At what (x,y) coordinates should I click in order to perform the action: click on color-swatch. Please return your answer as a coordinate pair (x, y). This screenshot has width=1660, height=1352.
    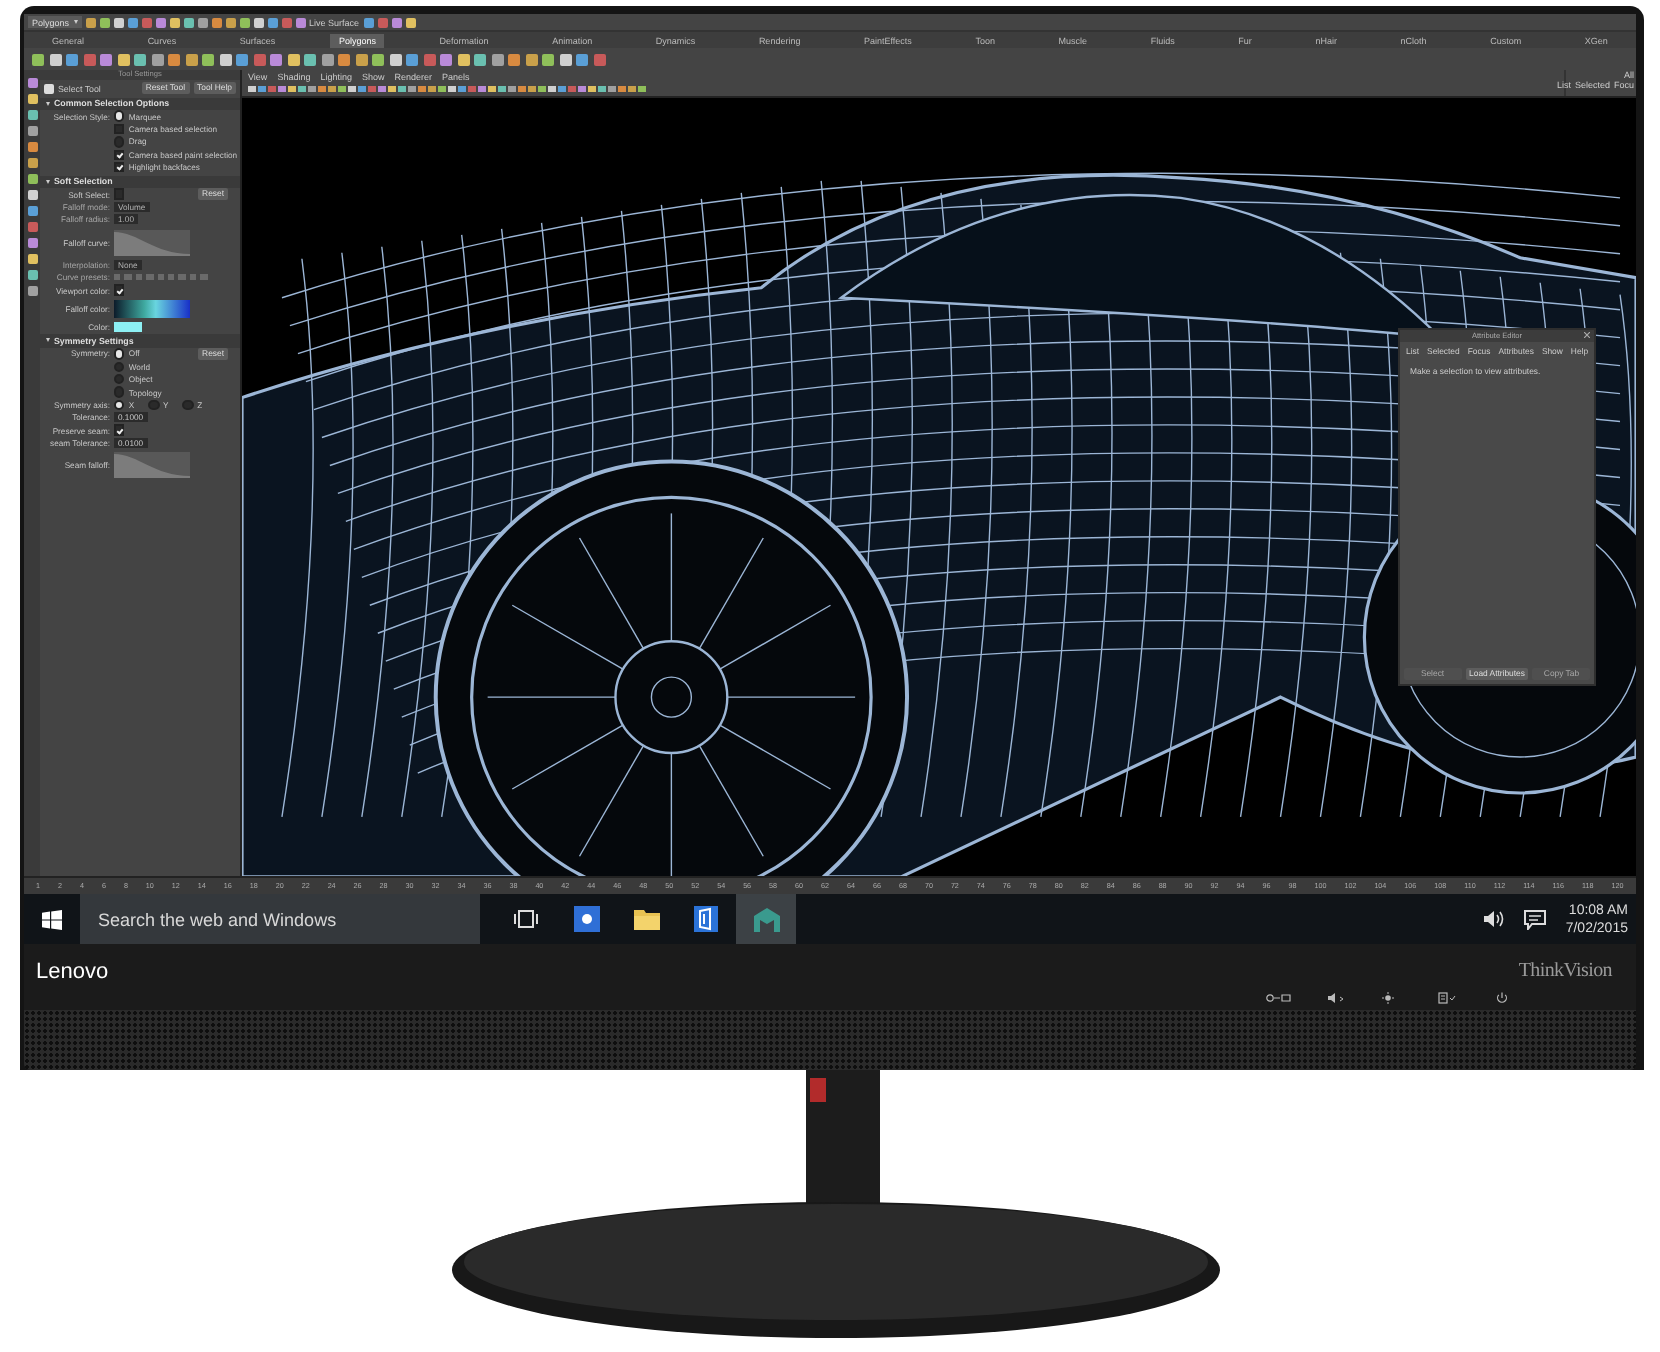
    Looking at the image, I should click on (128, 327).